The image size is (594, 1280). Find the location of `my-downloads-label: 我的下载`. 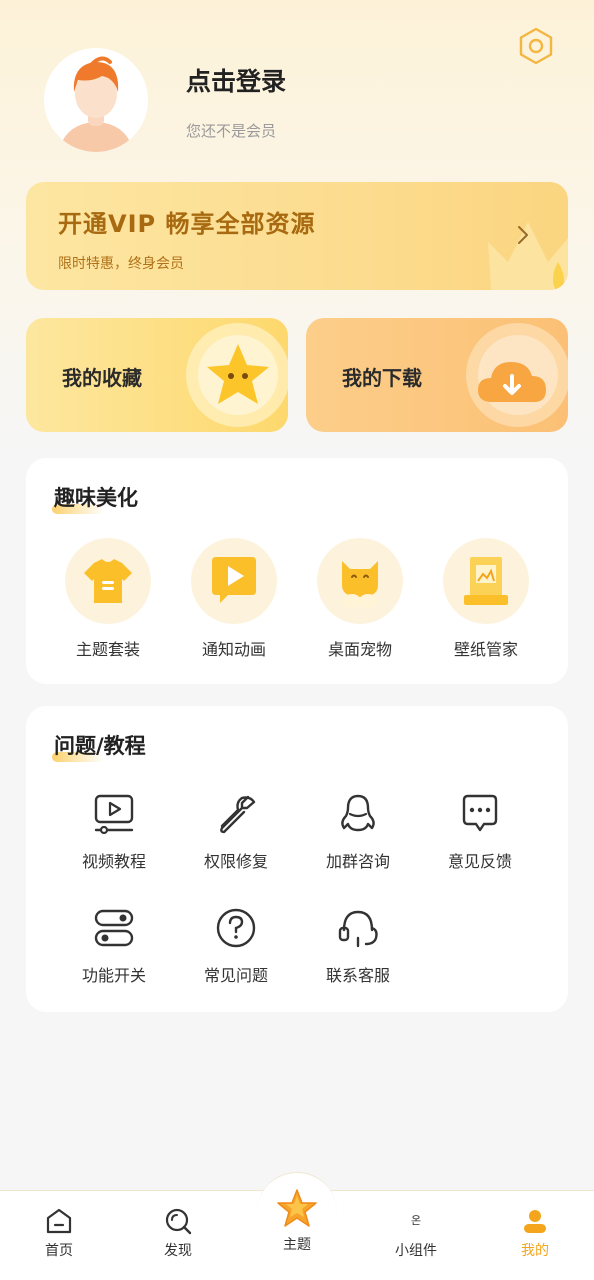

my-downloads-label: 我的下载 is located at coordinates (382, 378).